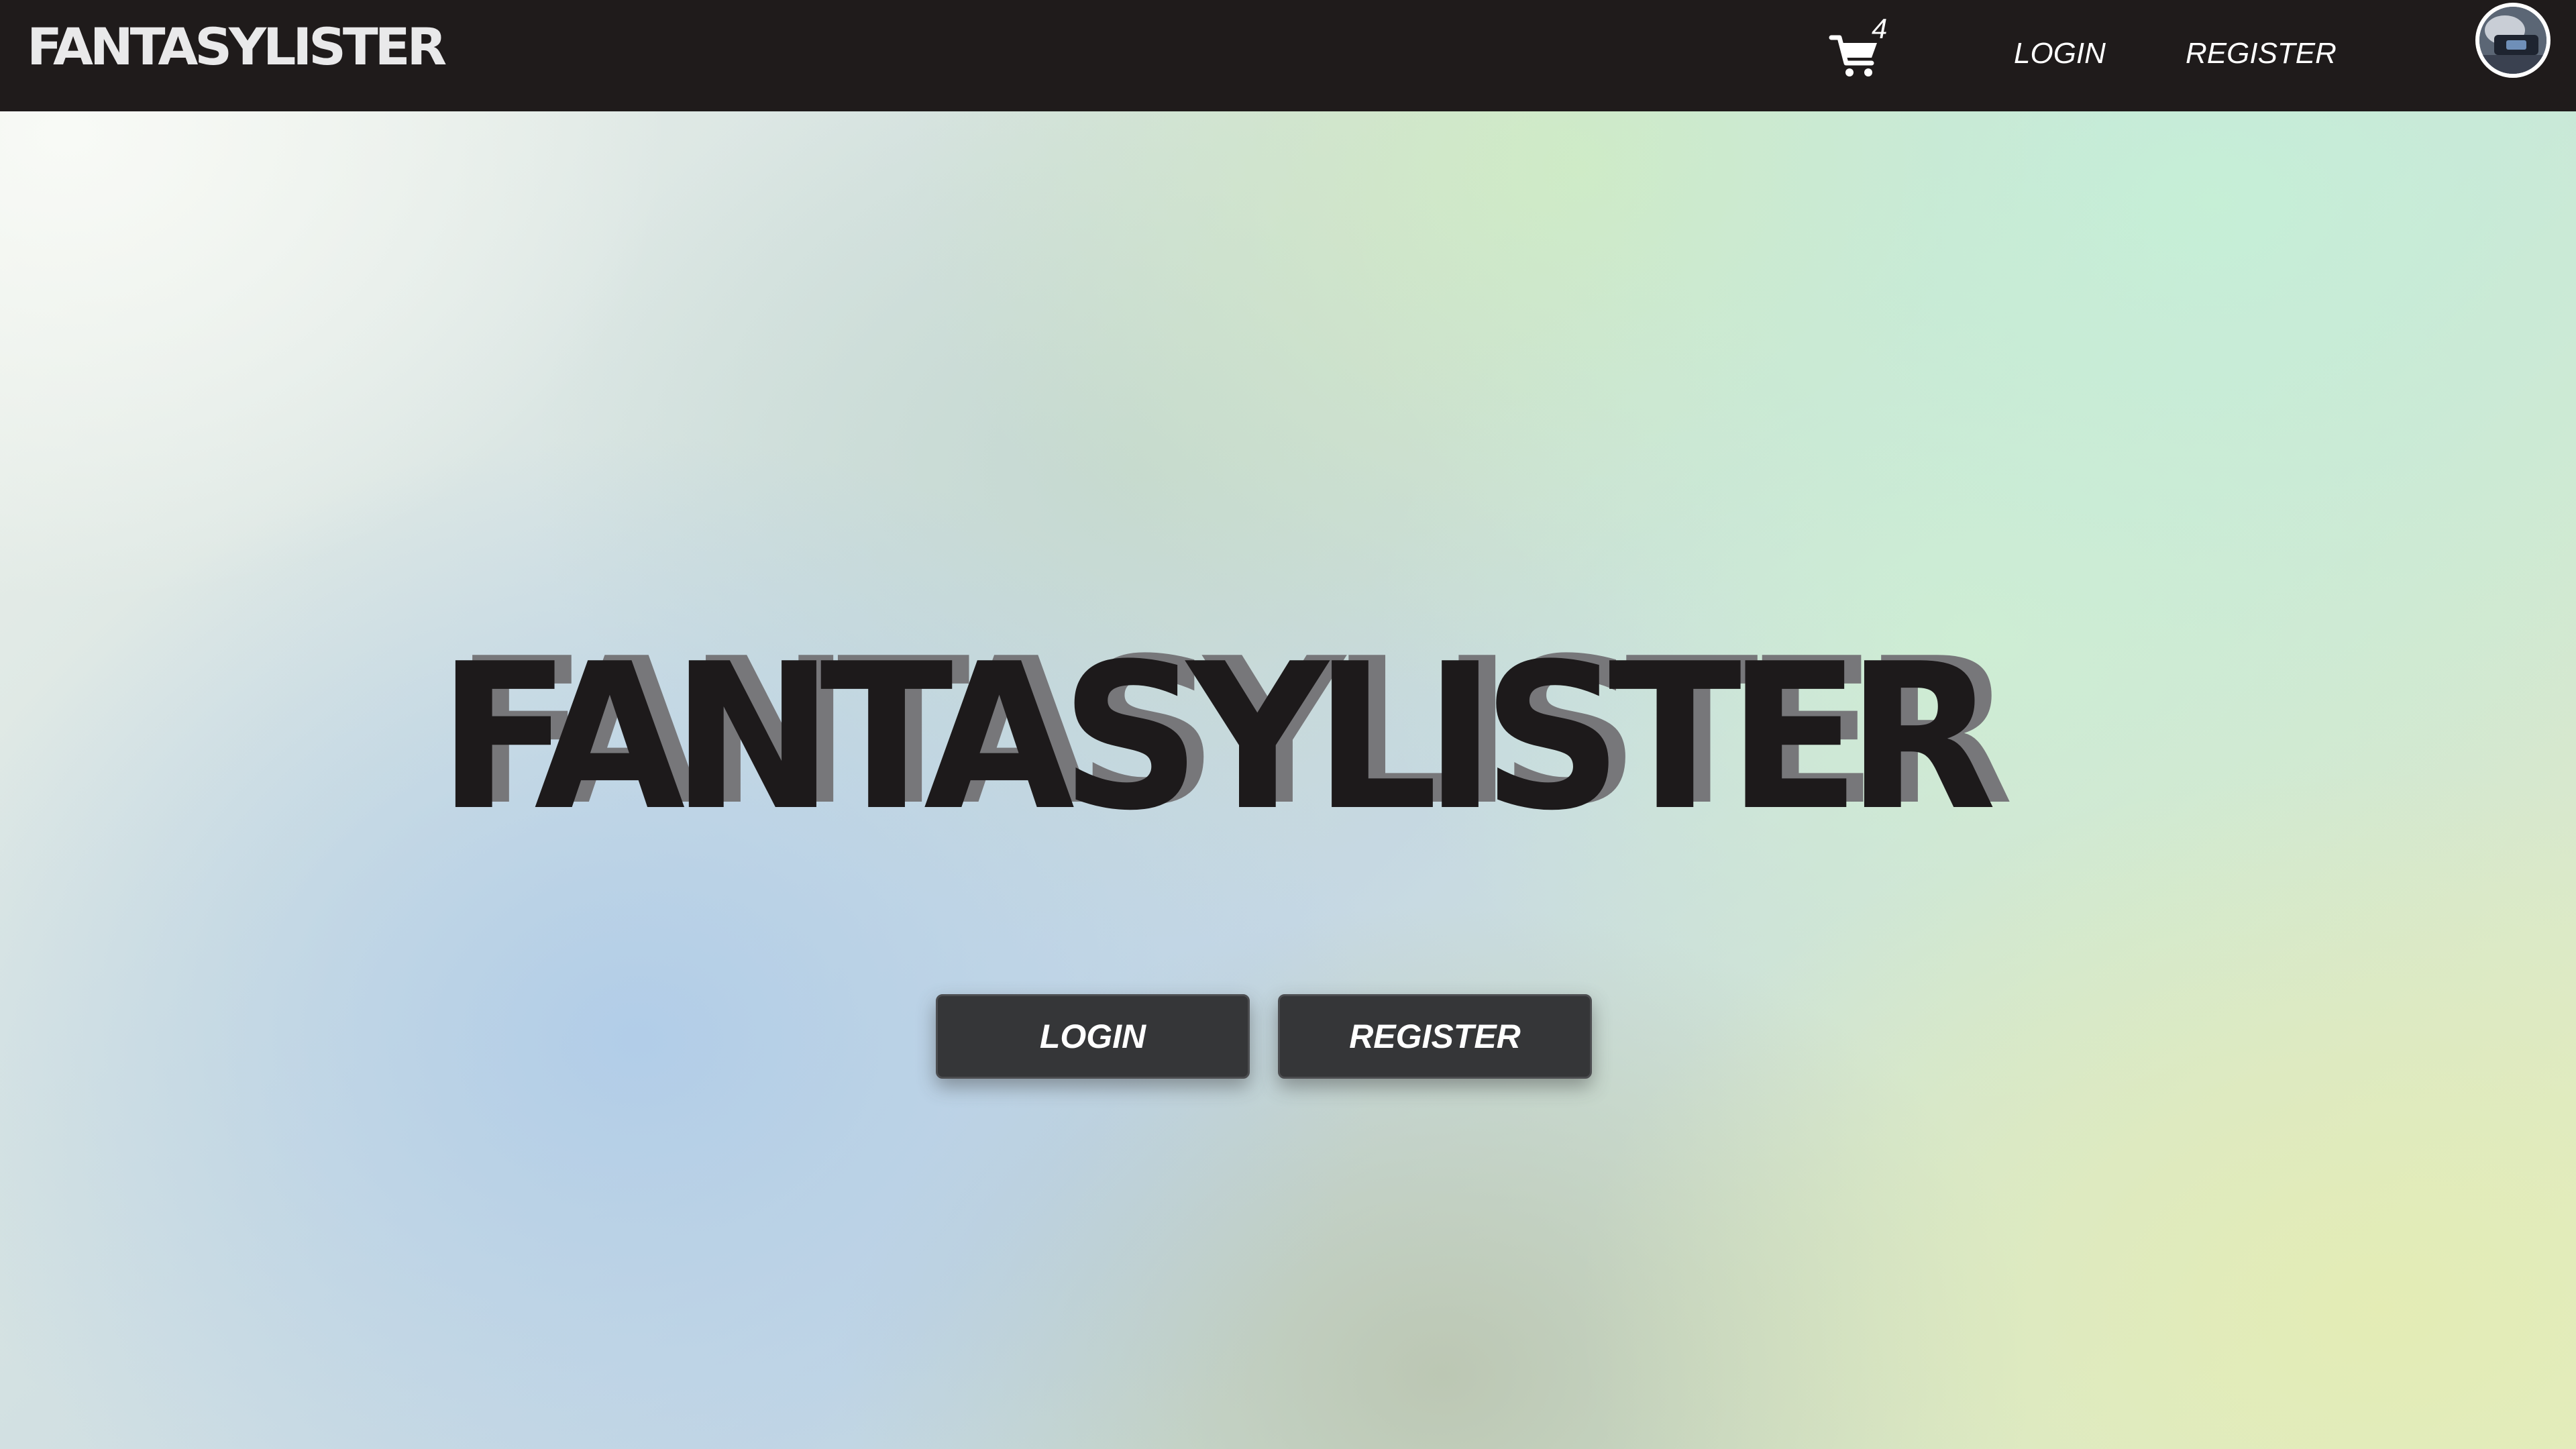 This screenshot has height=1449, width=2576. Describe the element at coordinates (1869, 49) in the screenshot. I see `cart-button: 4` at that location.